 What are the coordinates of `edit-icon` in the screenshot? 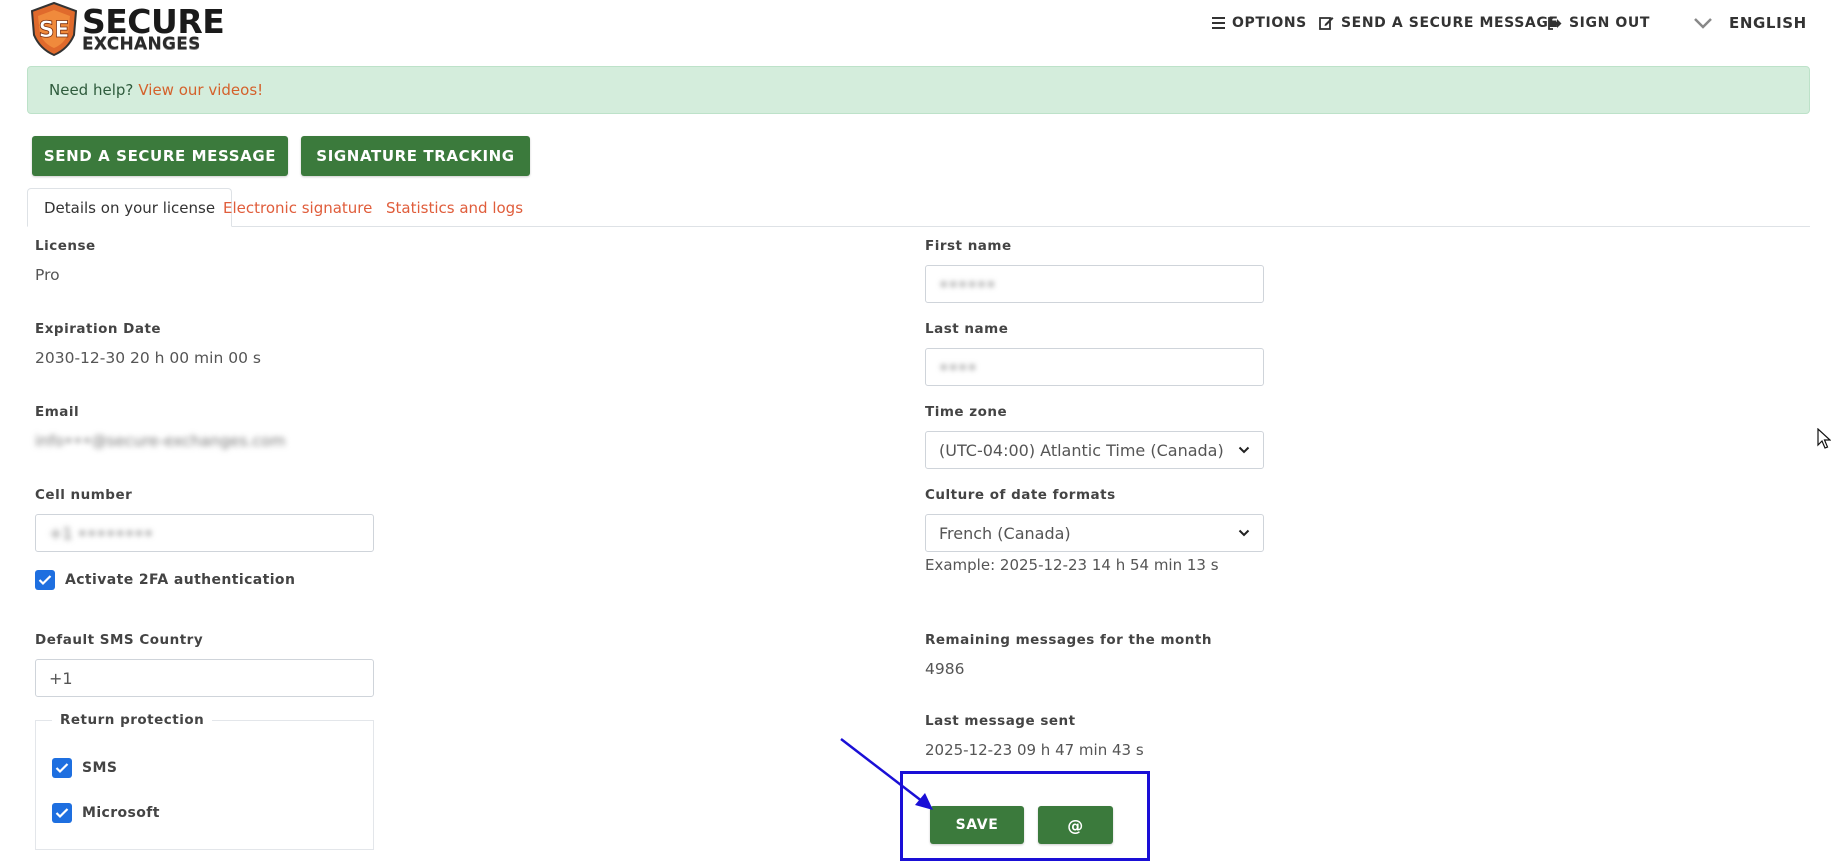 It's located at (1326, 23).